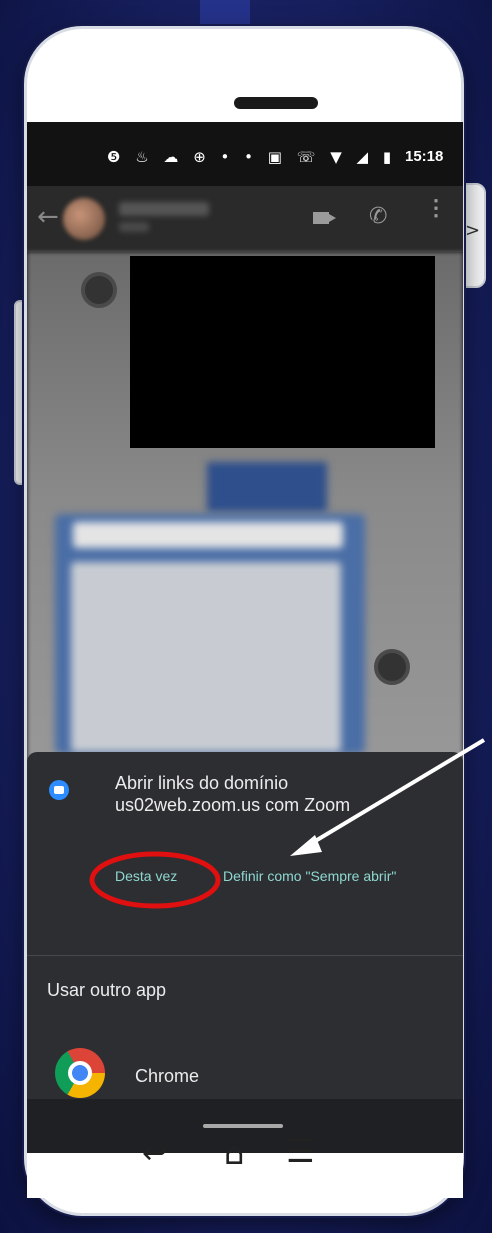  I want to click on contact-status-redacted, so click(134, 227).